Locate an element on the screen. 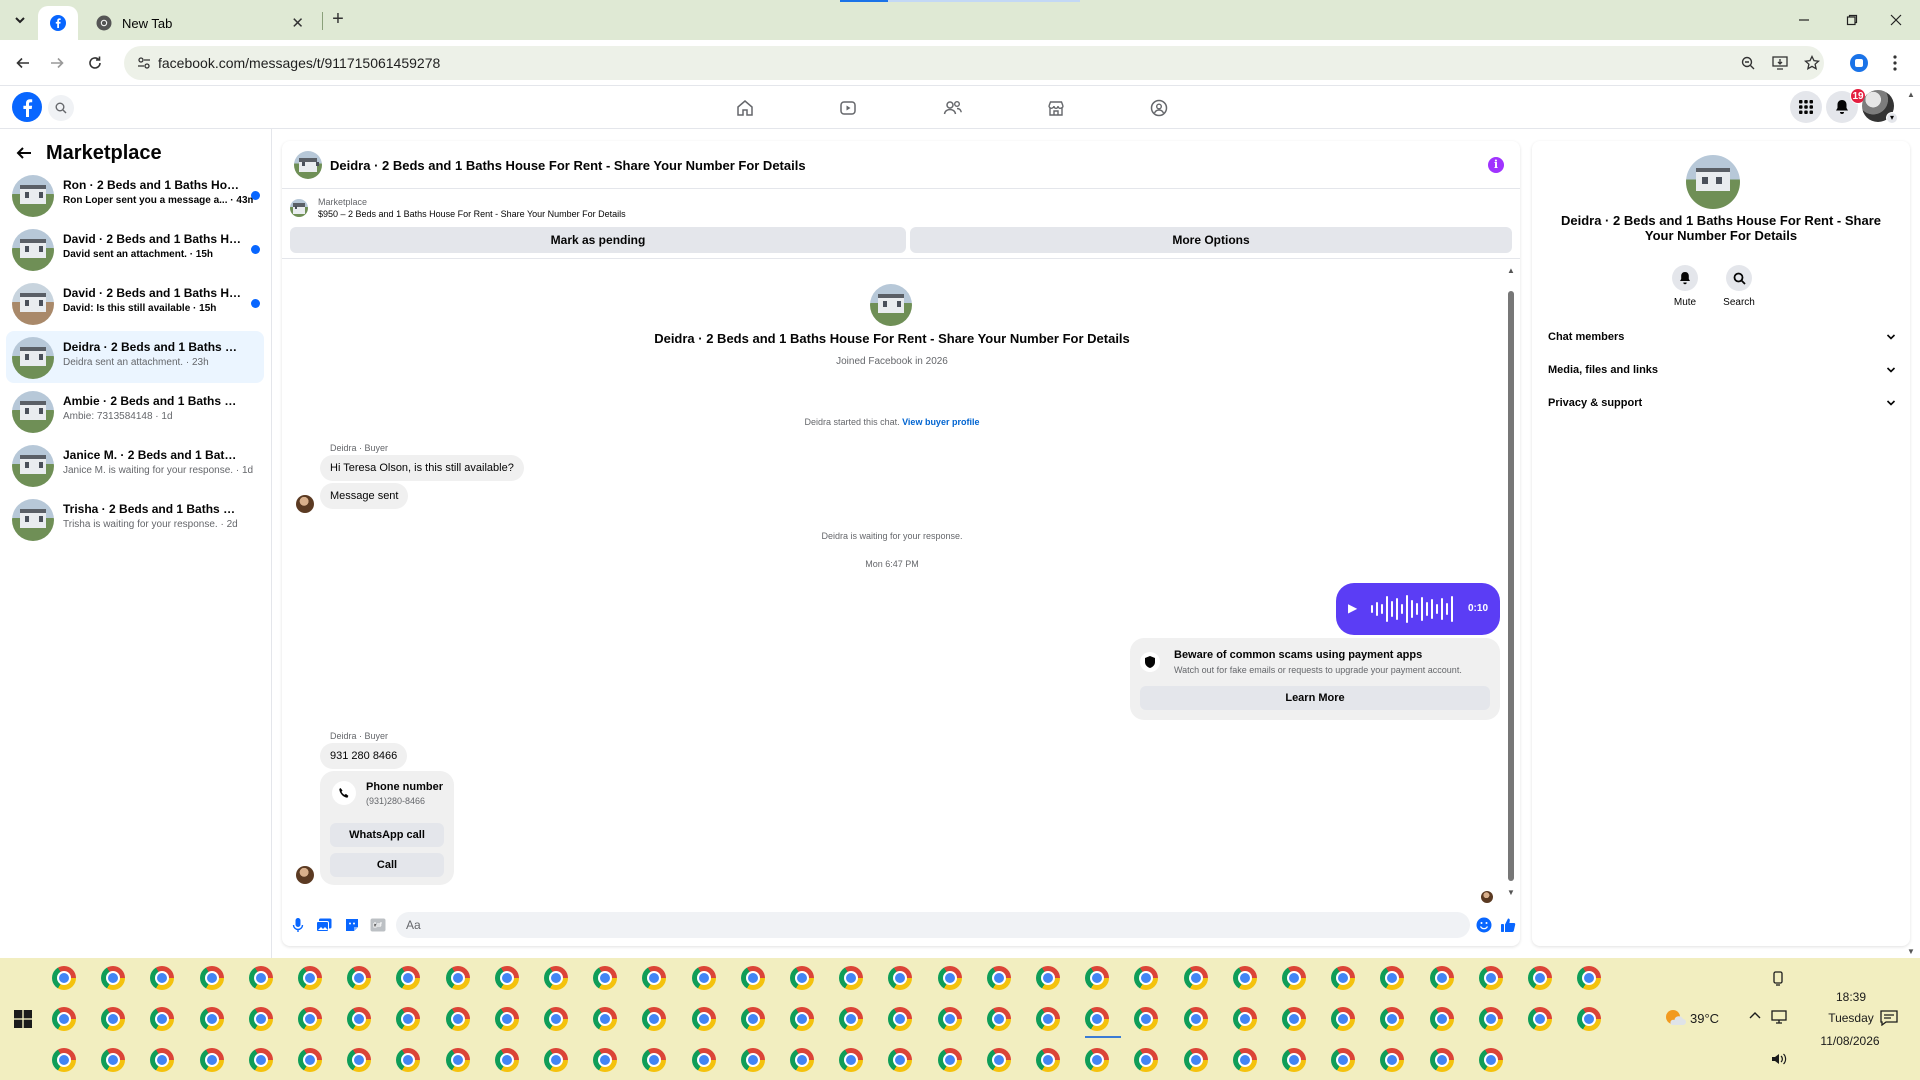  conversation-info-icon: i is located at coordinates (1496, 165).